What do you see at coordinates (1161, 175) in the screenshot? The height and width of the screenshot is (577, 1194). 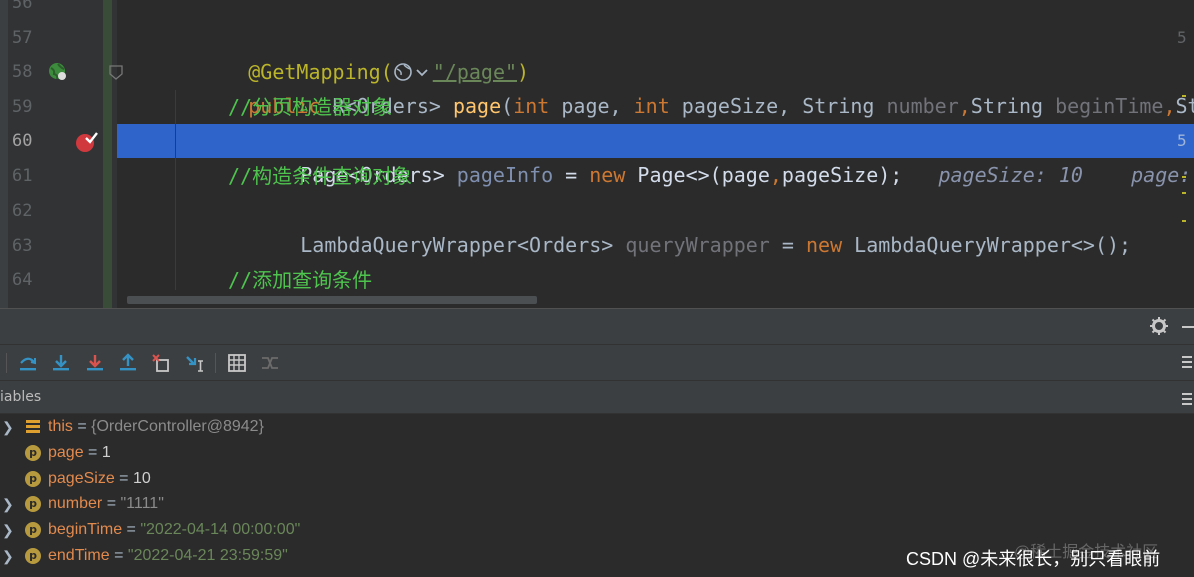 I see `inline-debug-hint: page: 1` at bounding box center [1161, 175].